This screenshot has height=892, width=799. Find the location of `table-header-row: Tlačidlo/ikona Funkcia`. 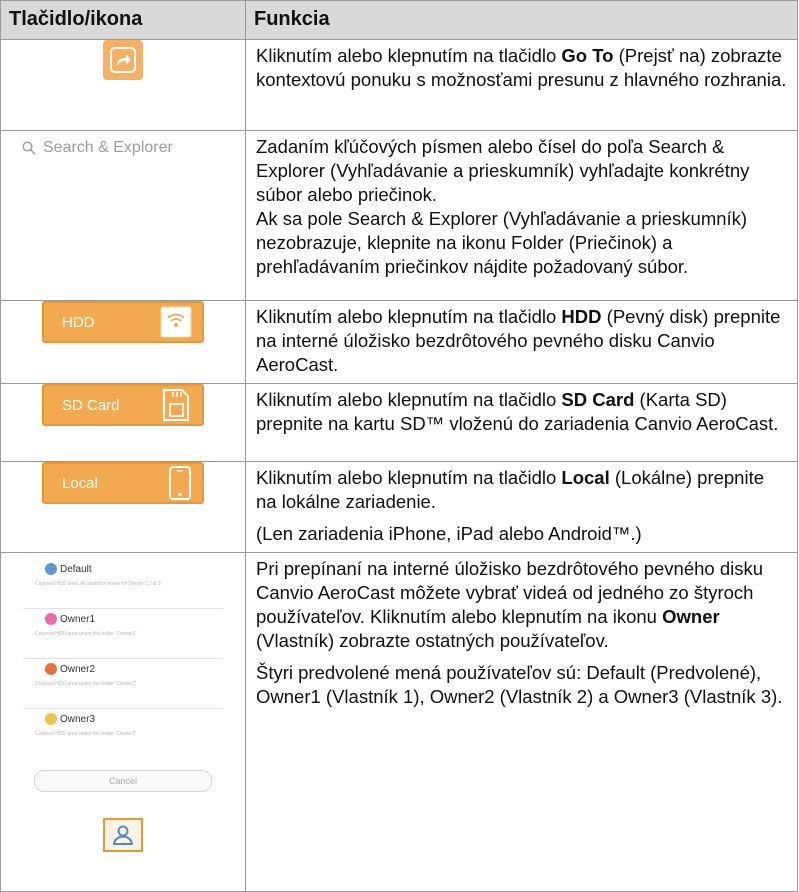

table-header-row: Tlačidlo/ikona Funkcia is located at coordinates (399, 20).